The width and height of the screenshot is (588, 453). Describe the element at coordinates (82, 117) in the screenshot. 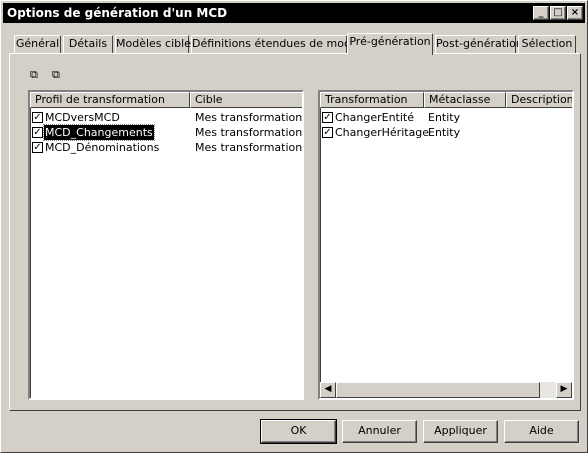

I see `profile-name: MCDversMCD` at that location.